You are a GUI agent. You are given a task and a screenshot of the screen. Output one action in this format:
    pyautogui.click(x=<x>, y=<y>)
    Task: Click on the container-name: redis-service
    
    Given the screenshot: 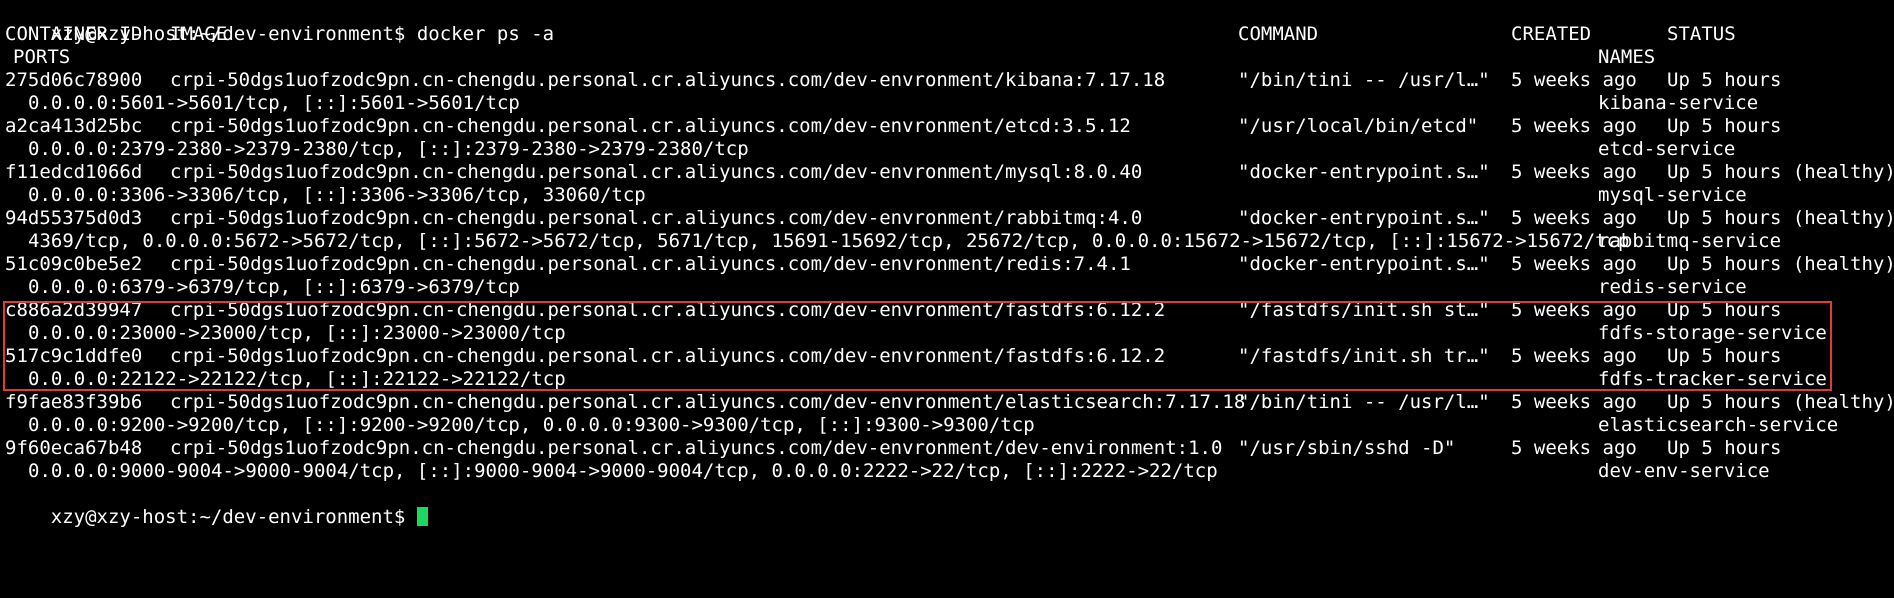 What is the action you would take?
    pyautogui.click(x=1672, y=287)
    